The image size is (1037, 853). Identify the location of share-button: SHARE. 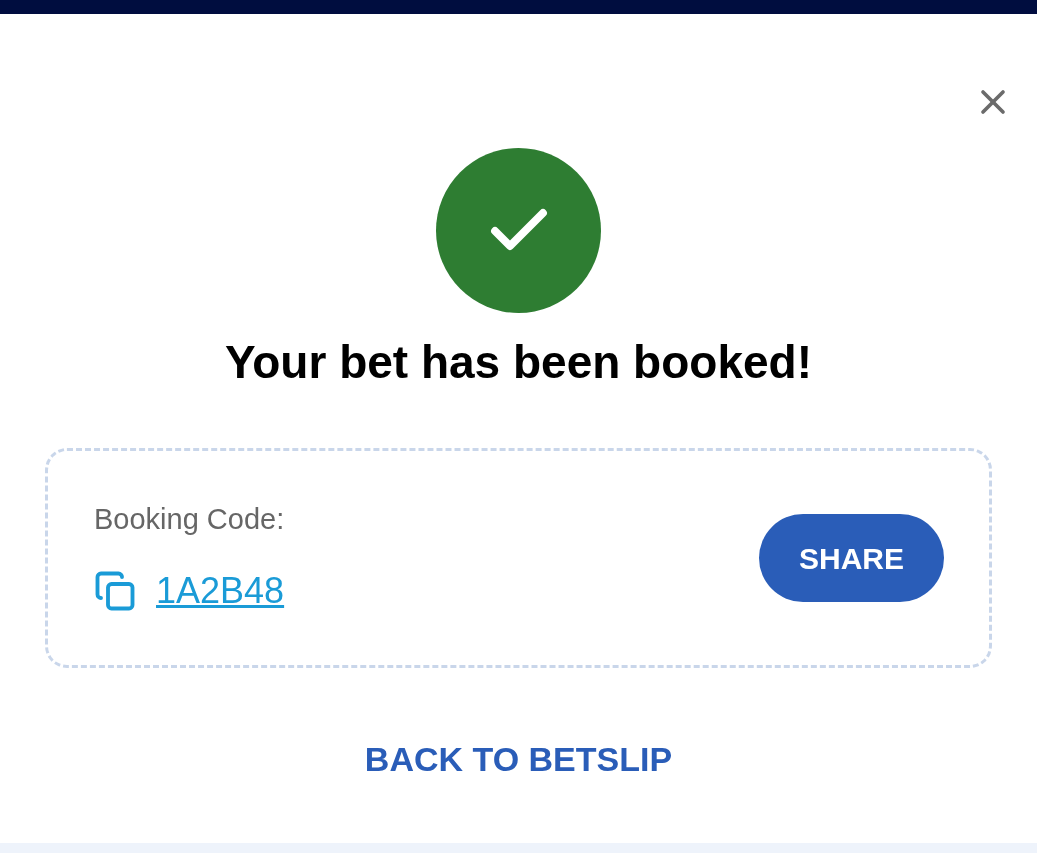
(851, 558).